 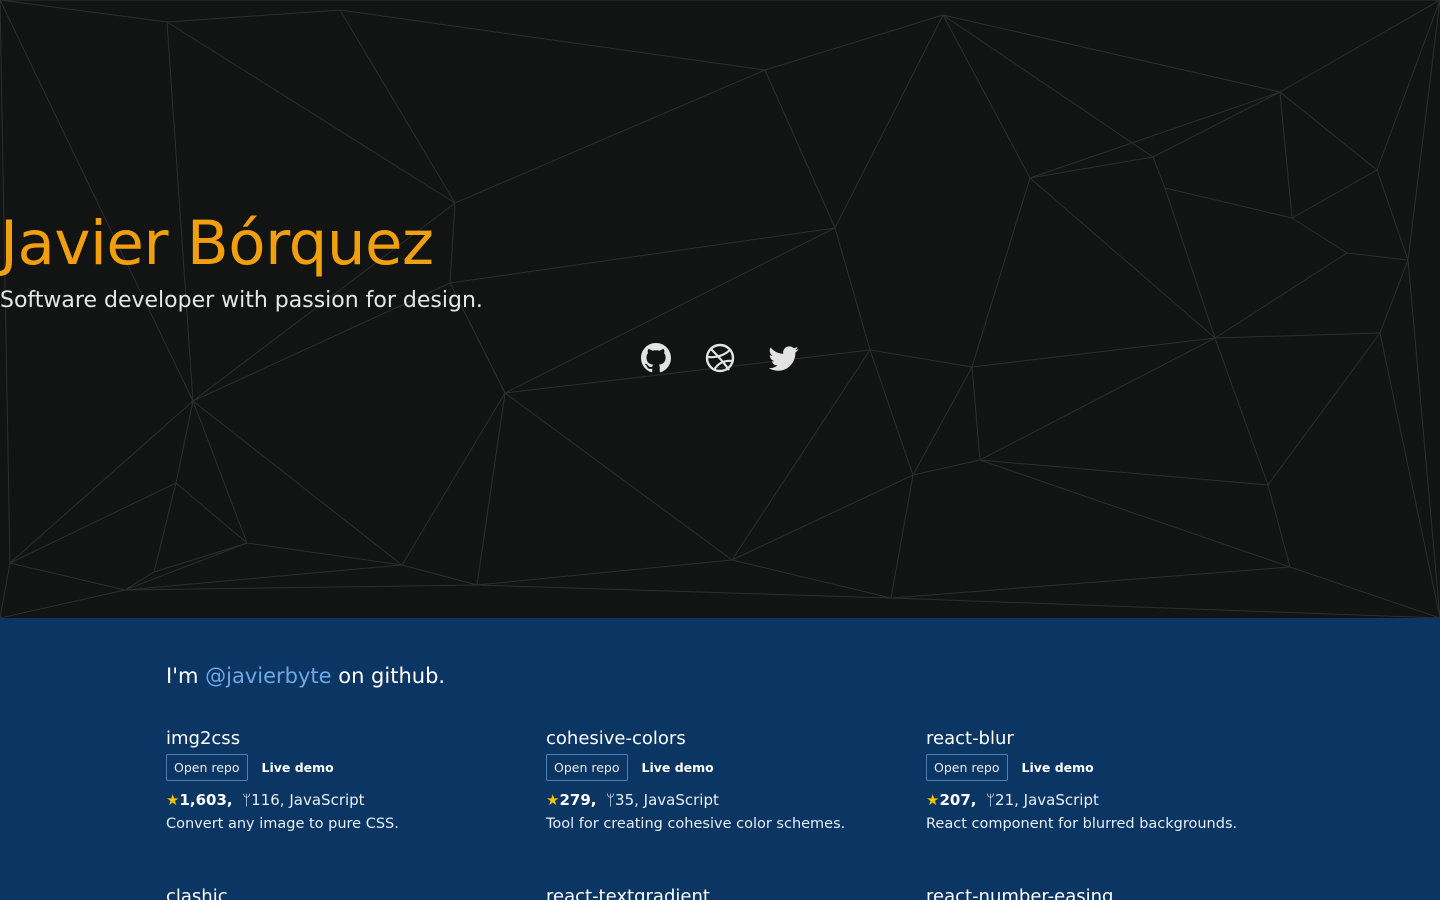 What do you see at coordinates (203, 738) in the screenshot?
I see `repo-name: img2css` at bounding box center [203, 738].